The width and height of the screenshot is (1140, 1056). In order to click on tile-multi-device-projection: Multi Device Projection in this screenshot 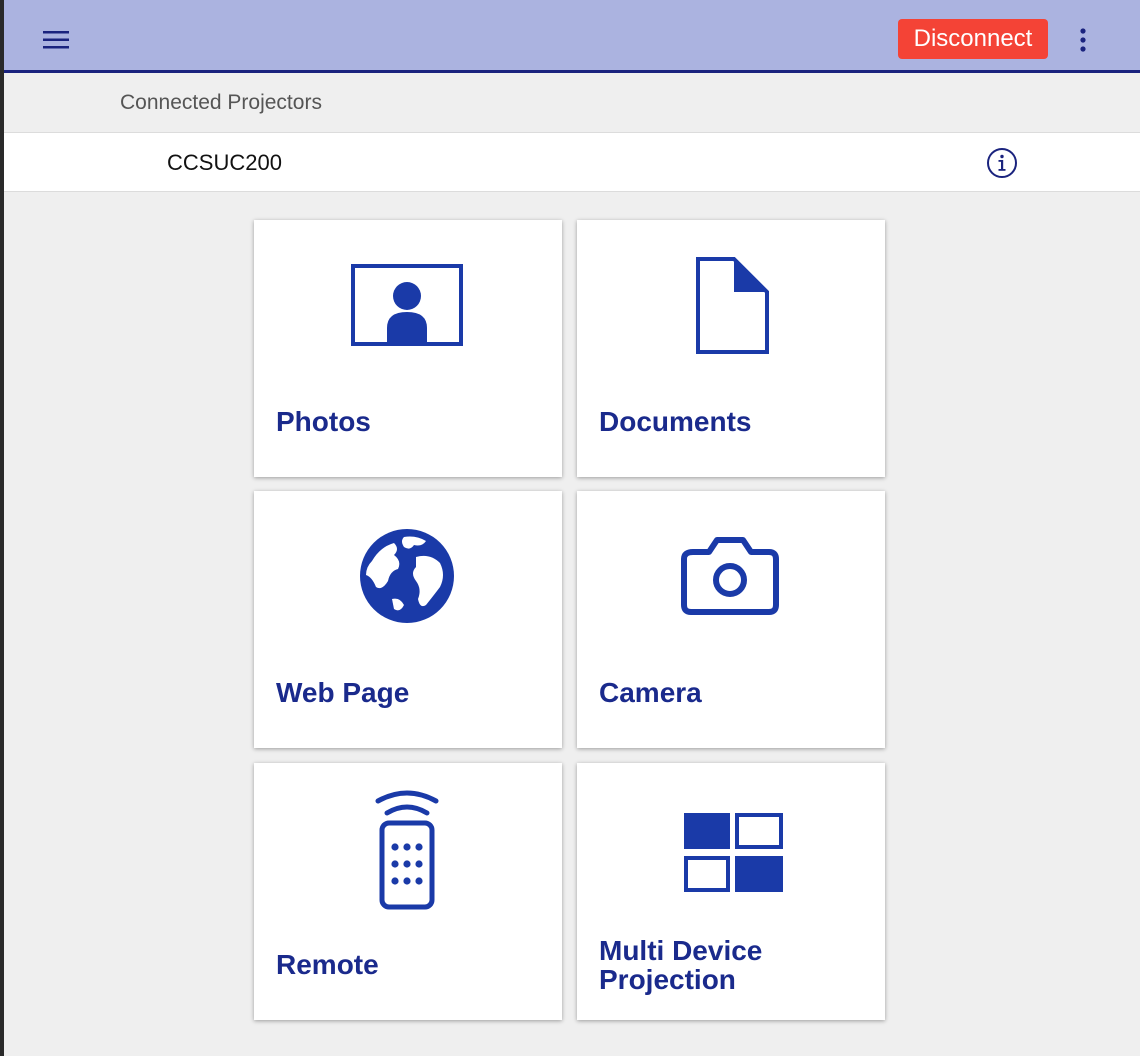, I will do `click(731, 891)`.